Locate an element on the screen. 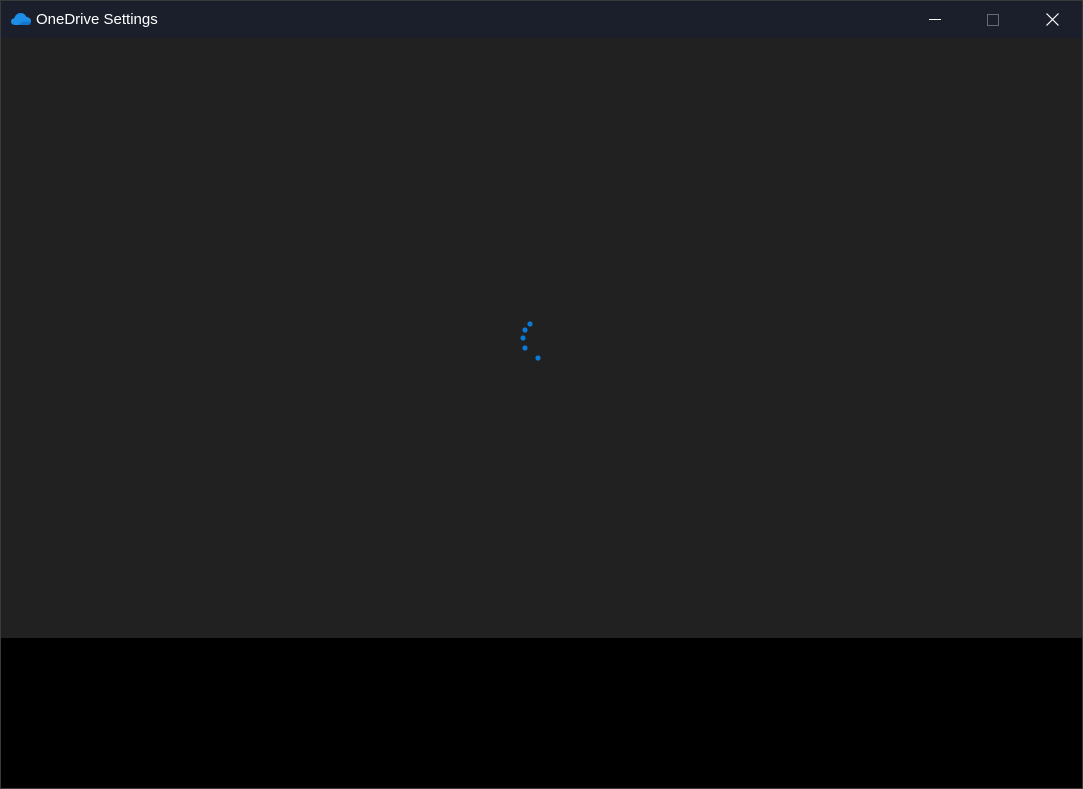 The width and height of the screenshot is (1083, 789). title-bar: OneDrive Settings is located at coordinates (541, 19).